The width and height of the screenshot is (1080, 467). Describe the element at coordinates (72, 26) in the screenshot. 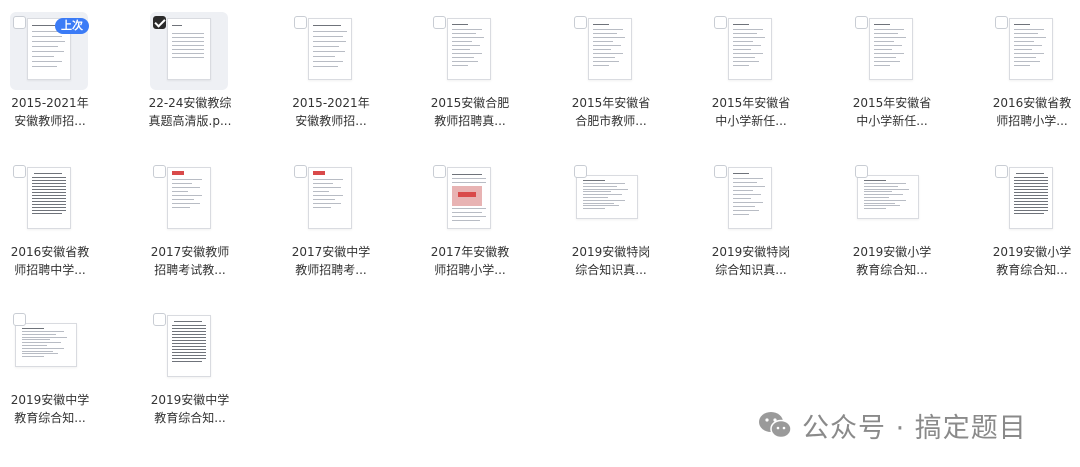

I see `recent-badge: 上次` at that location.